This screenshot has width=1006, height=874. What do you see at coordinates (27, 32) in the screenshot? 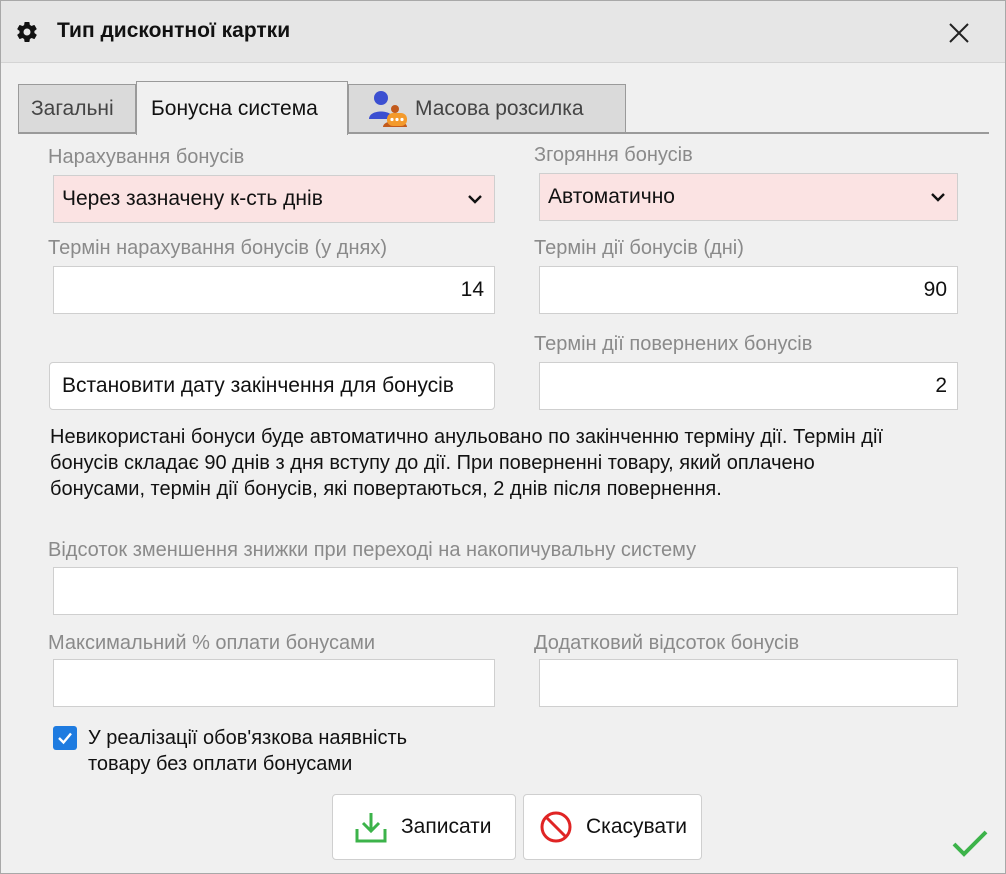
I see `gear-icon` at bounding box center [27, 32].